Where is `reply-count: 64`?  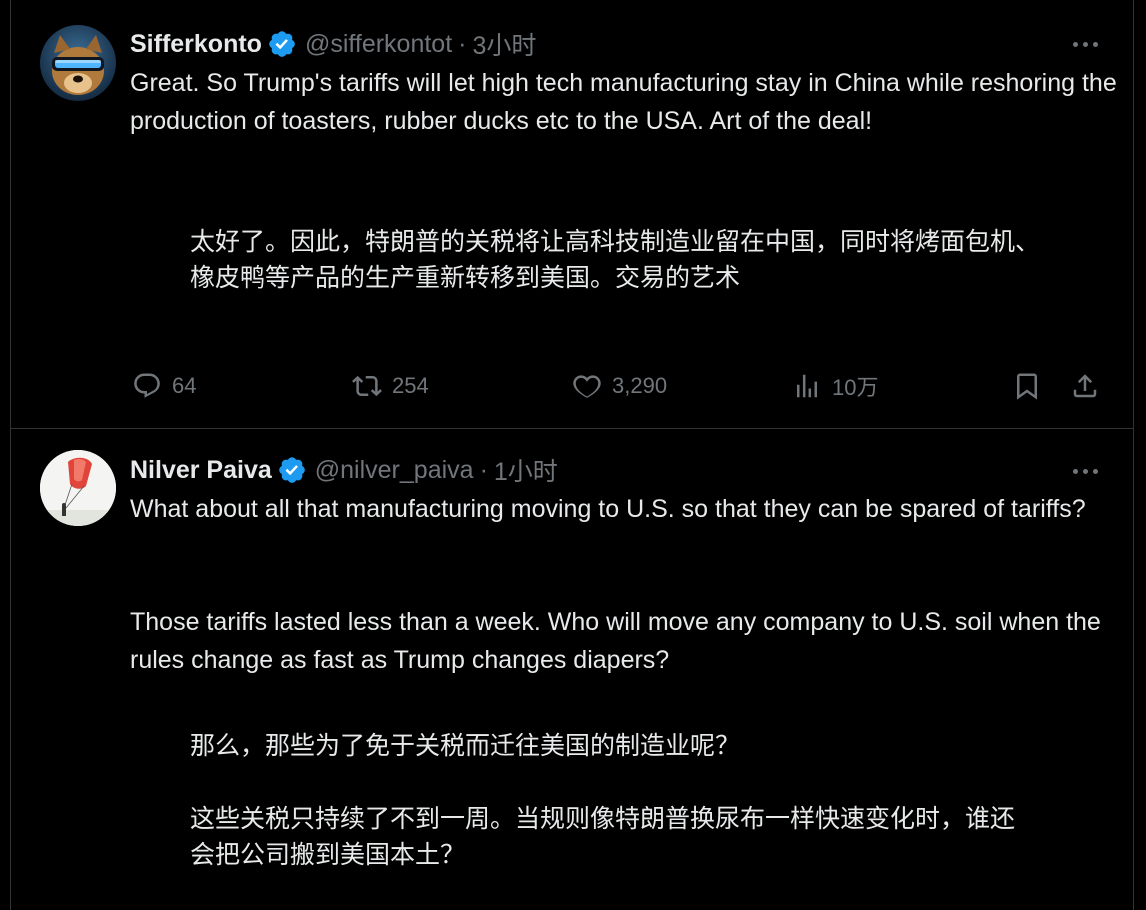 reply-count: 64 is located at coordinates (184, 385).